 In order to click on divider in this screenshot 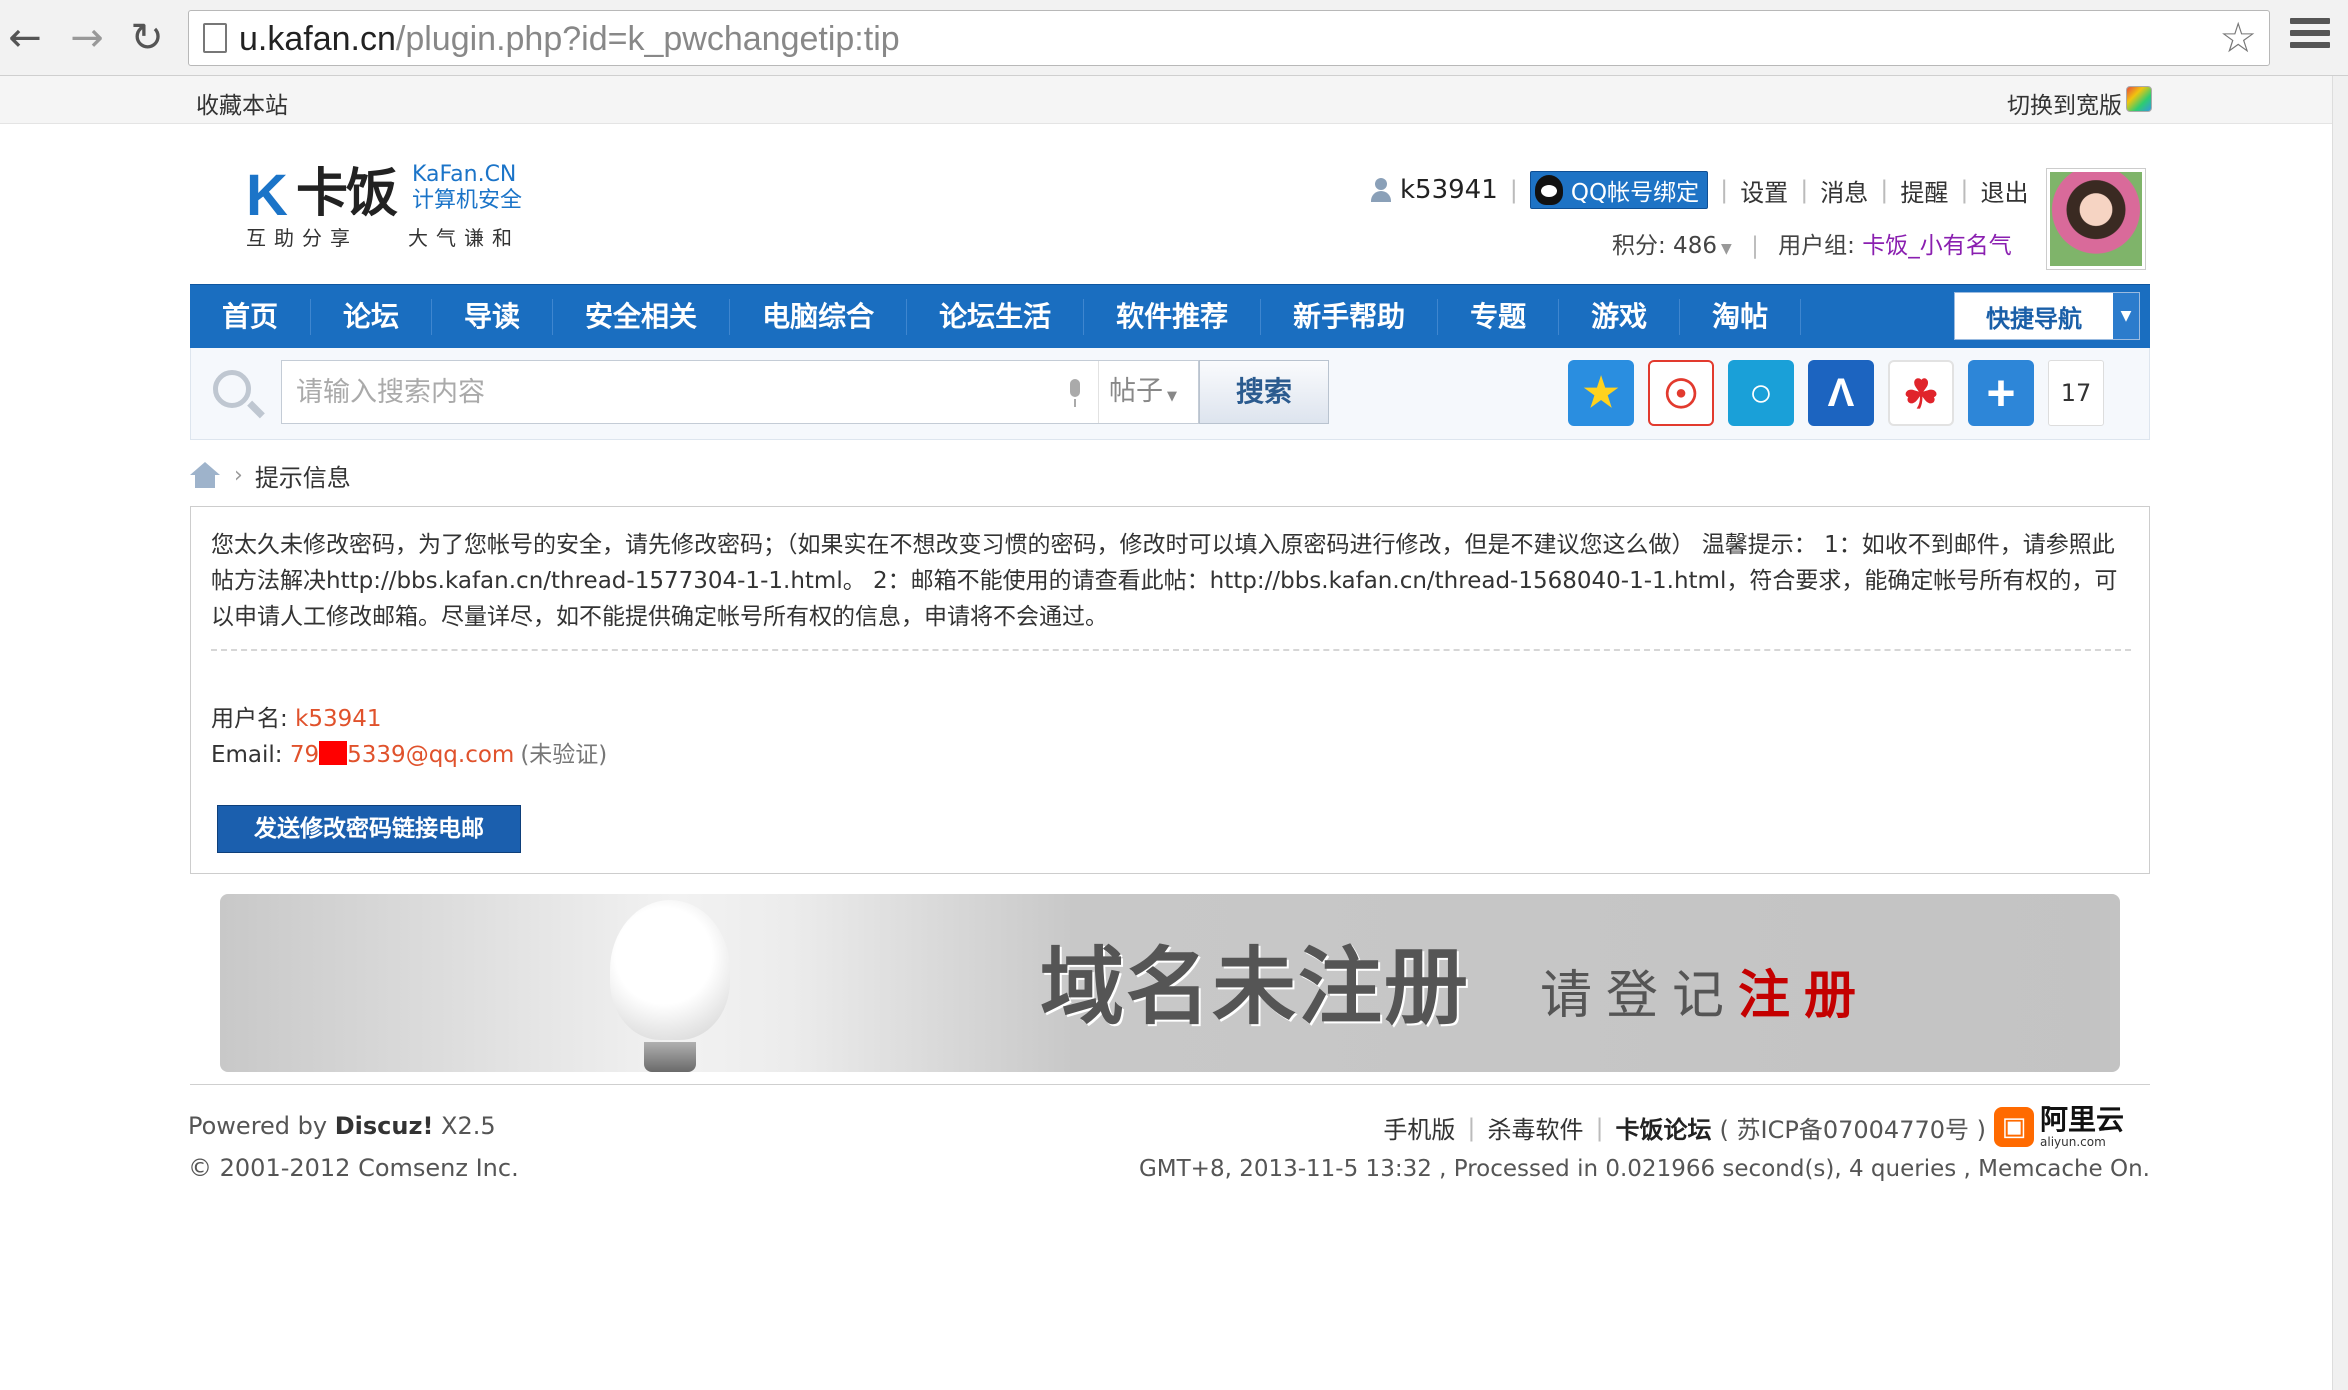, I will do `click(1171, 650)`.